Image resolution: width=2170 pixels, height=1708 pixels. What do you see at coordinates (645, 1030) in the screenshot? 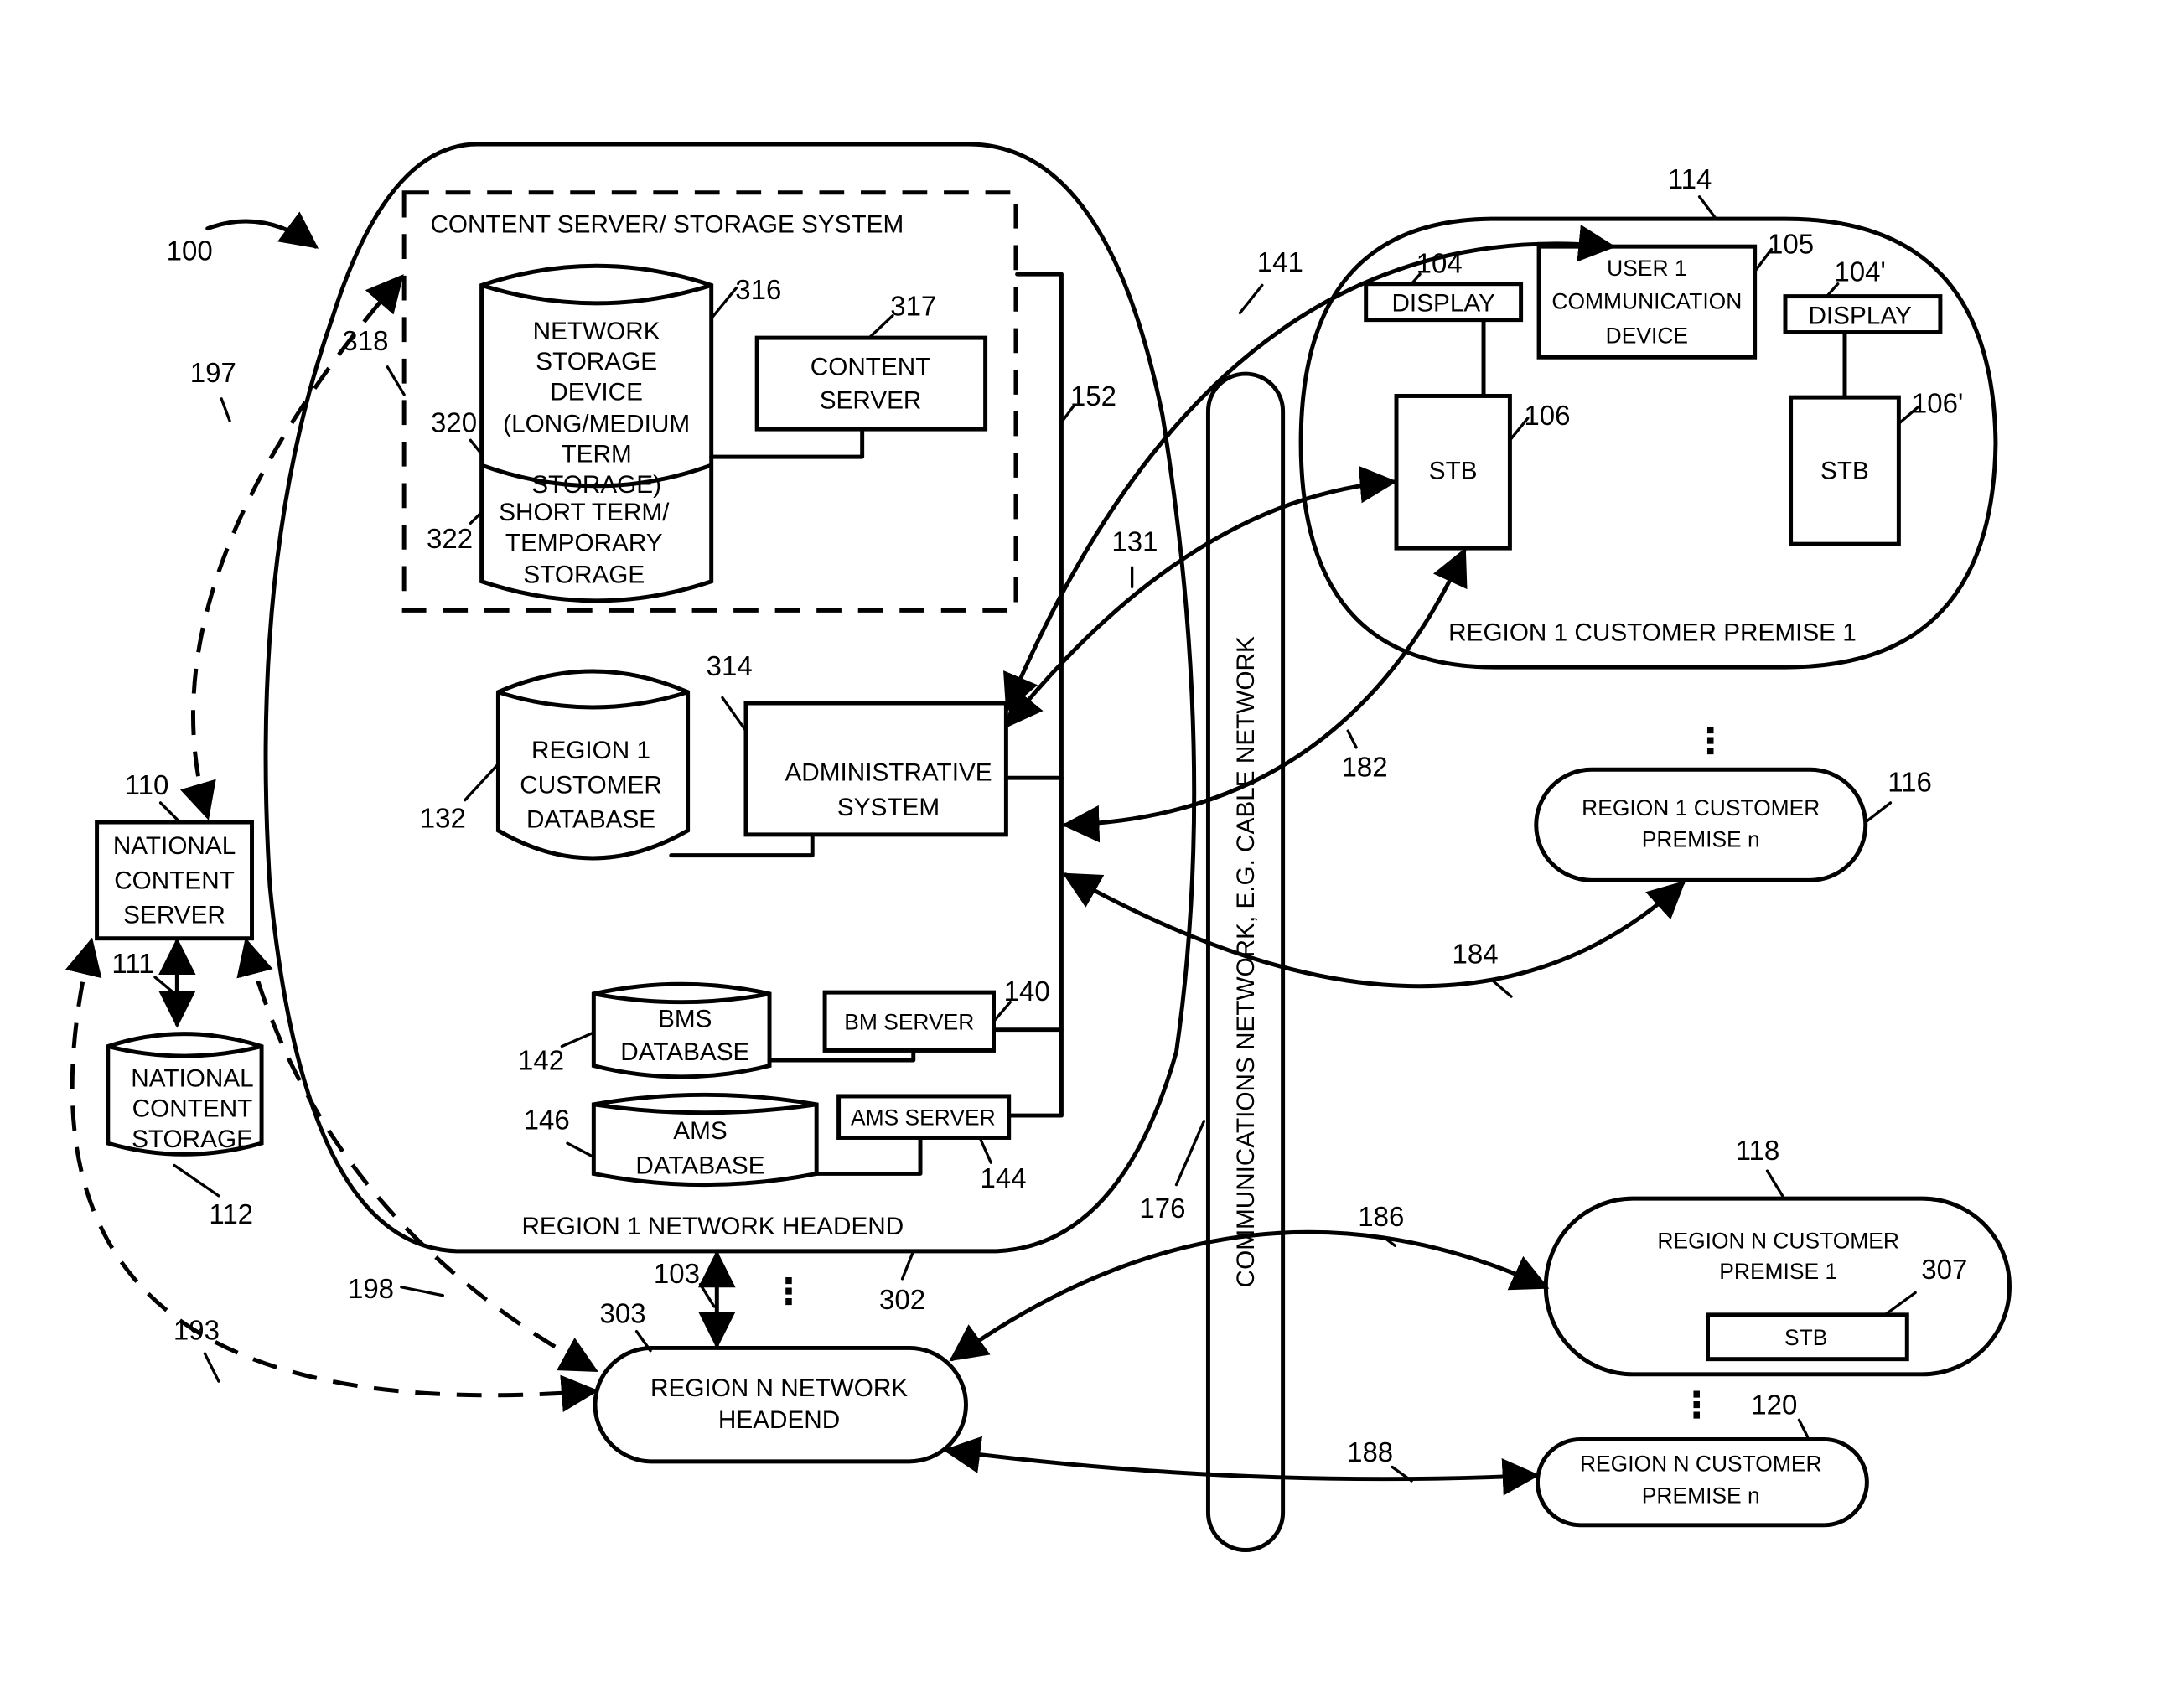
I see `bms-database: BMS DATABASE 142` at bounding box center [645, 1030].